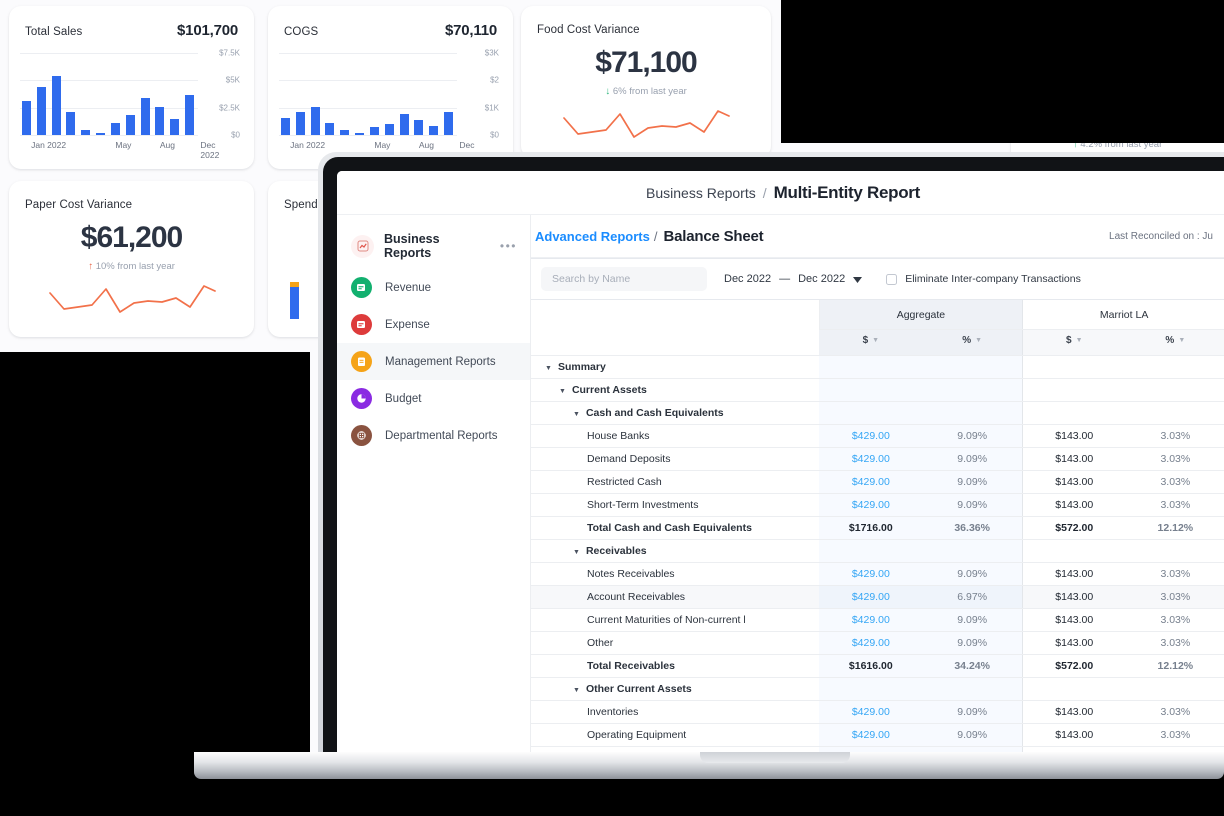  I want to click on table-cell-amount: $1616.00, so click(871, 666).